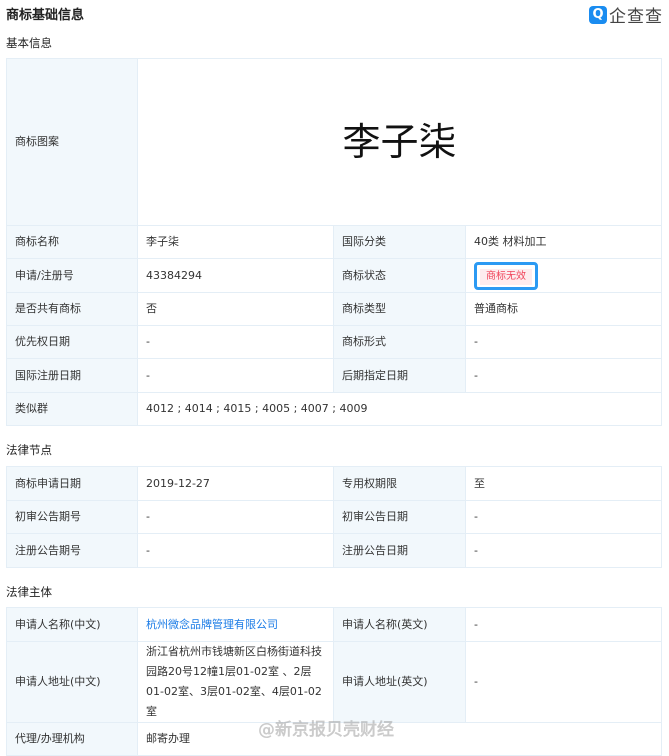 The width and height of the screenshot is (669, 756). I want to click on similar-groups: 4012 ; 4014 ; 4015 ; 4005 ; 4007 ; 4009, so click(399, 409).